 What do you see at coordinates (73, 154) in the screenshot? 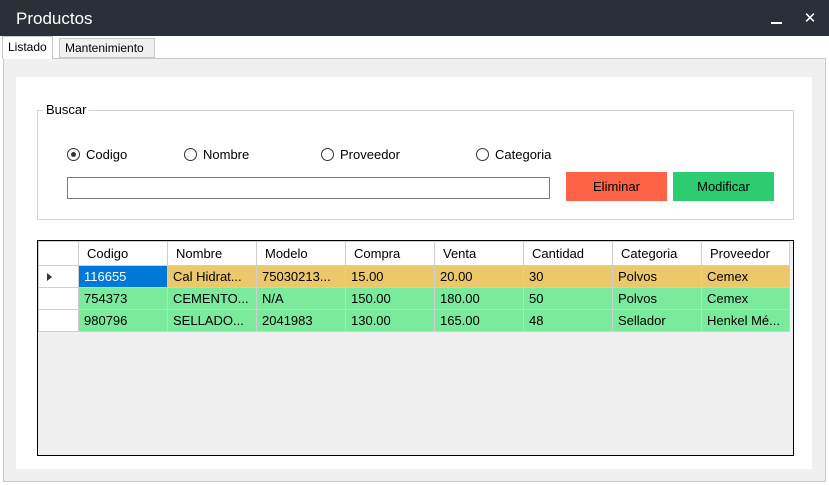
I see `radio-circle-checked-icon` at bounding box center [73, 154].